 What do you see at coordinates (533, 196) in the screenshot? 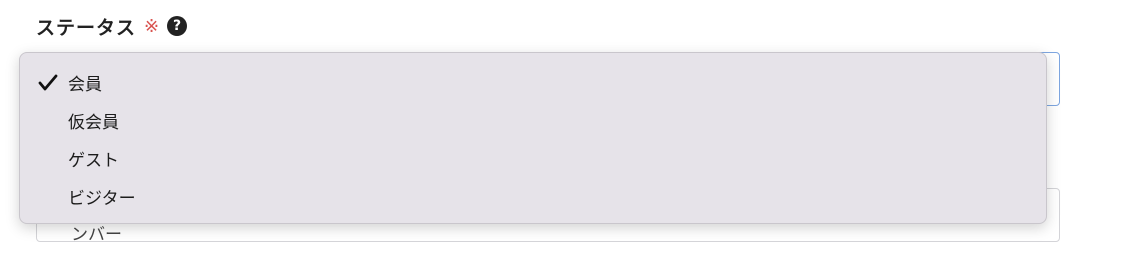
I see `option-visitor: ビジター` at bounding box center [533, 196].